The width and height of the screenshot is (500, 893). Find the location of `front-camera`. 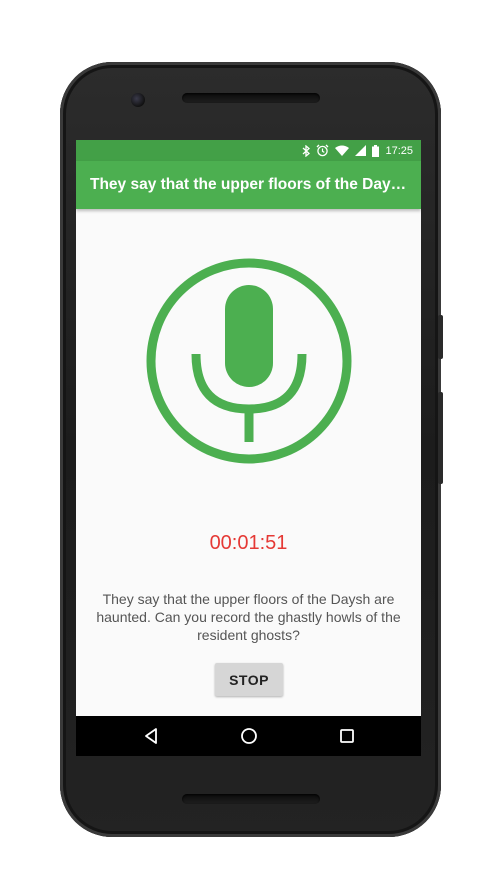

front-camera is located at coordinates (138, 100).